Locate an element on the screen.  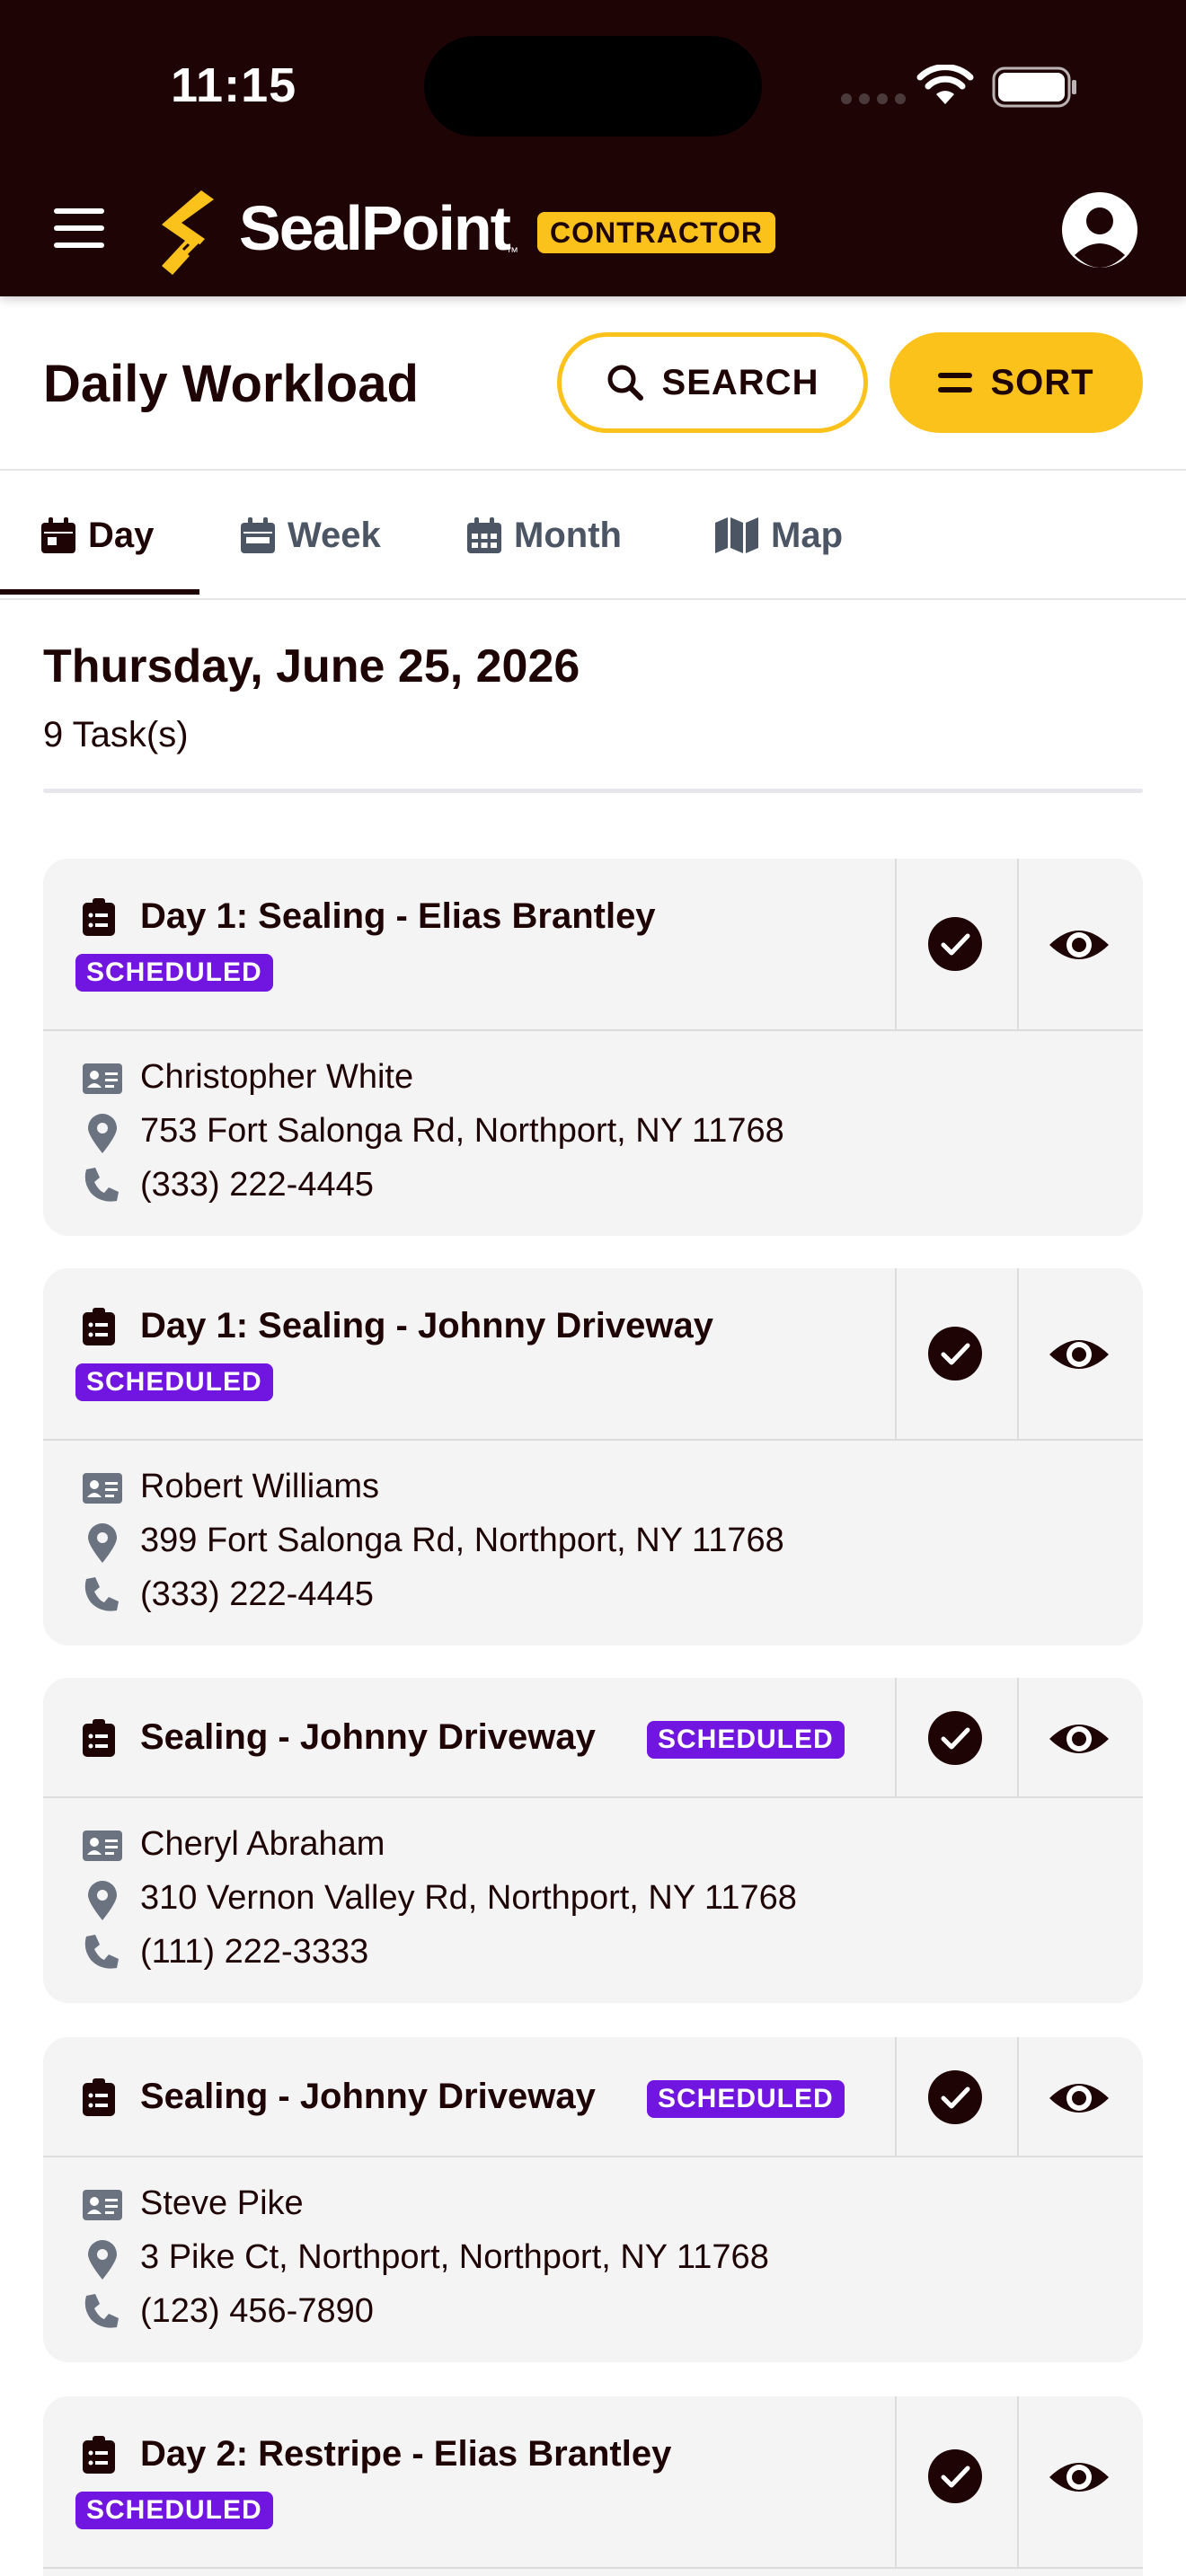
user-profile-icon is located at coordinates (1099, 229).